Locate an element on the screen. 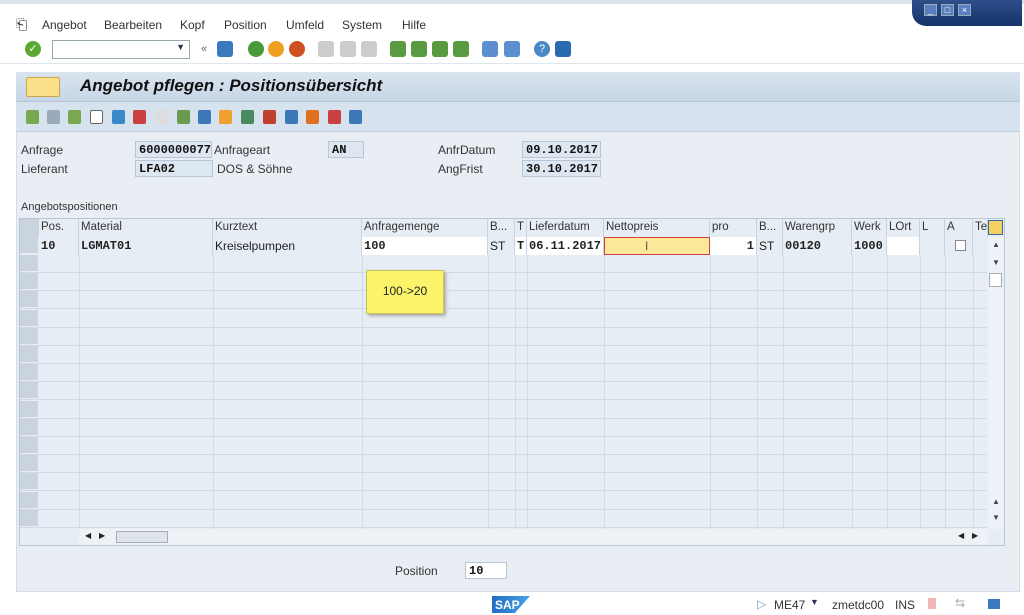 The height and width of the screenshot is (615, 1024). settings-icon is located at coordinates (355, 117).